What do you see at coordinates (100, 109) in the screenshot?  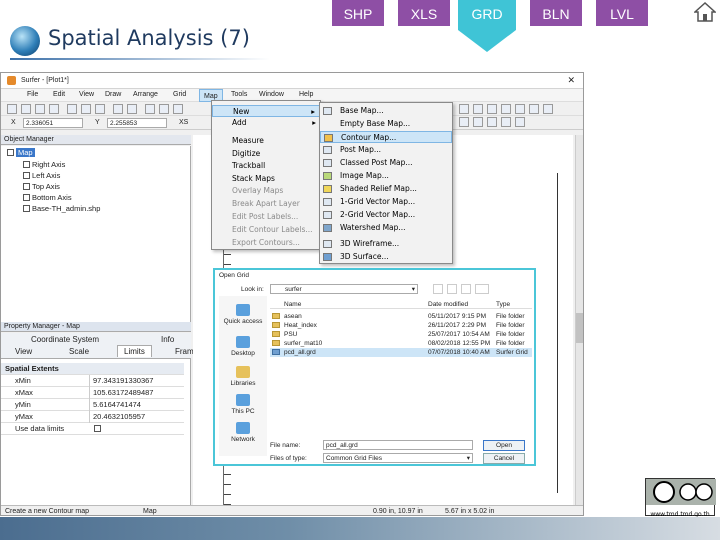 I see `paste-icon` at bounding box center [100, 109].